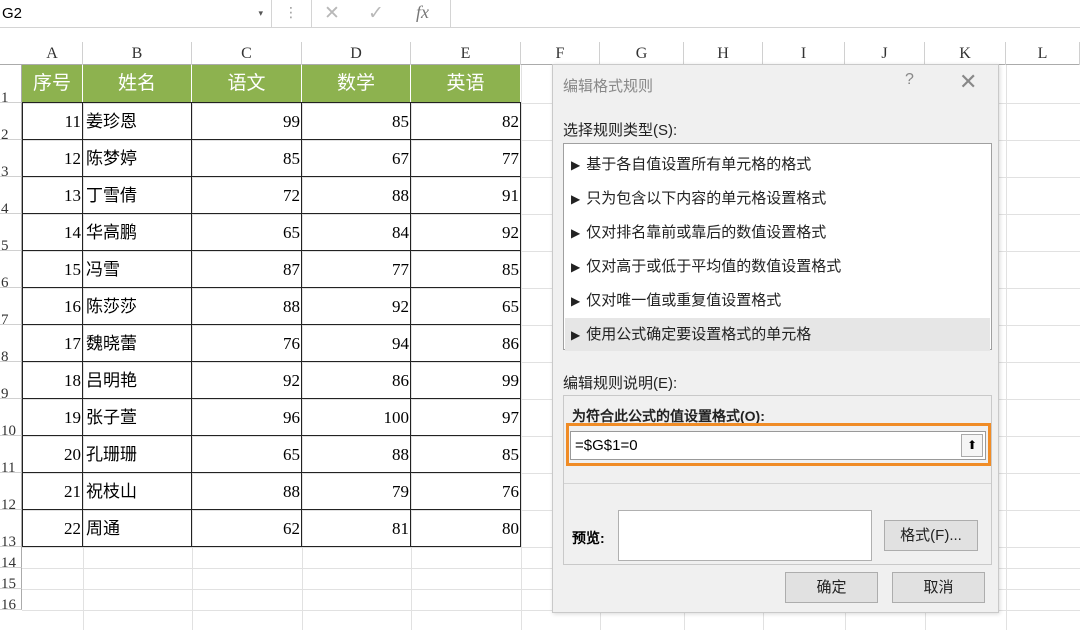 This screenshot has height=630, width=1080. I want to click on table-cell: 陈梦婷, so click(137, 158).